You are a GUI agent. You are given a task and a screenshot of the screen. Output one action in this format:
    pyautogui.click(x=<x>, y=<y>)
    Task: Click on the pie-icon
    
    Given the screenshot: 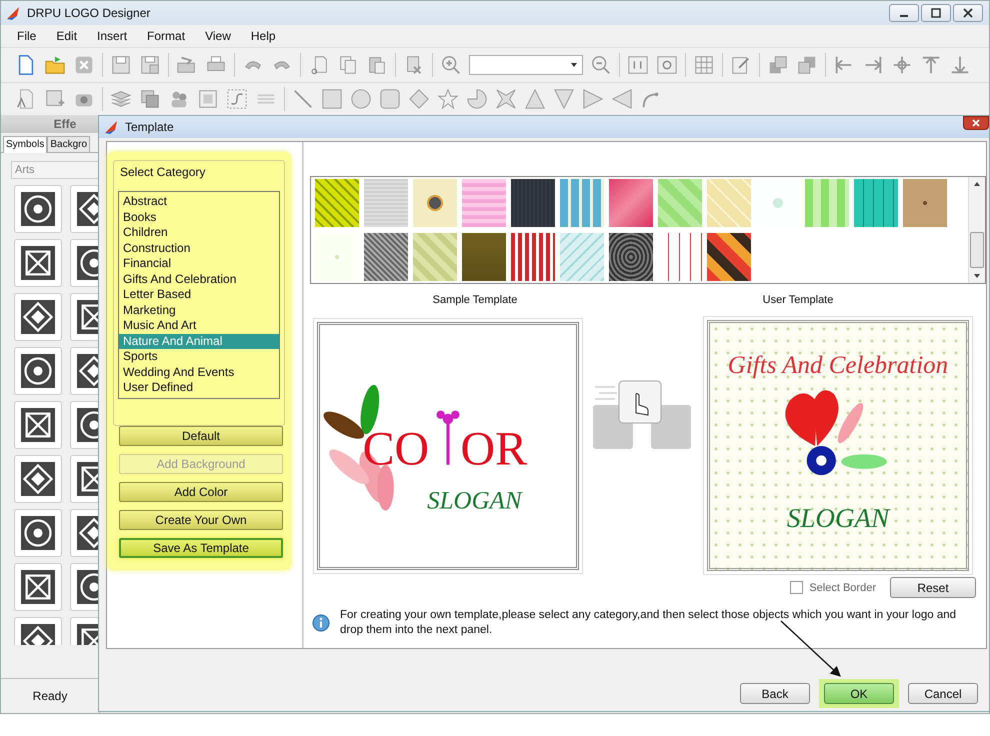 What is the action you would take?
    pyautogui.click(x=477, y=99)
    